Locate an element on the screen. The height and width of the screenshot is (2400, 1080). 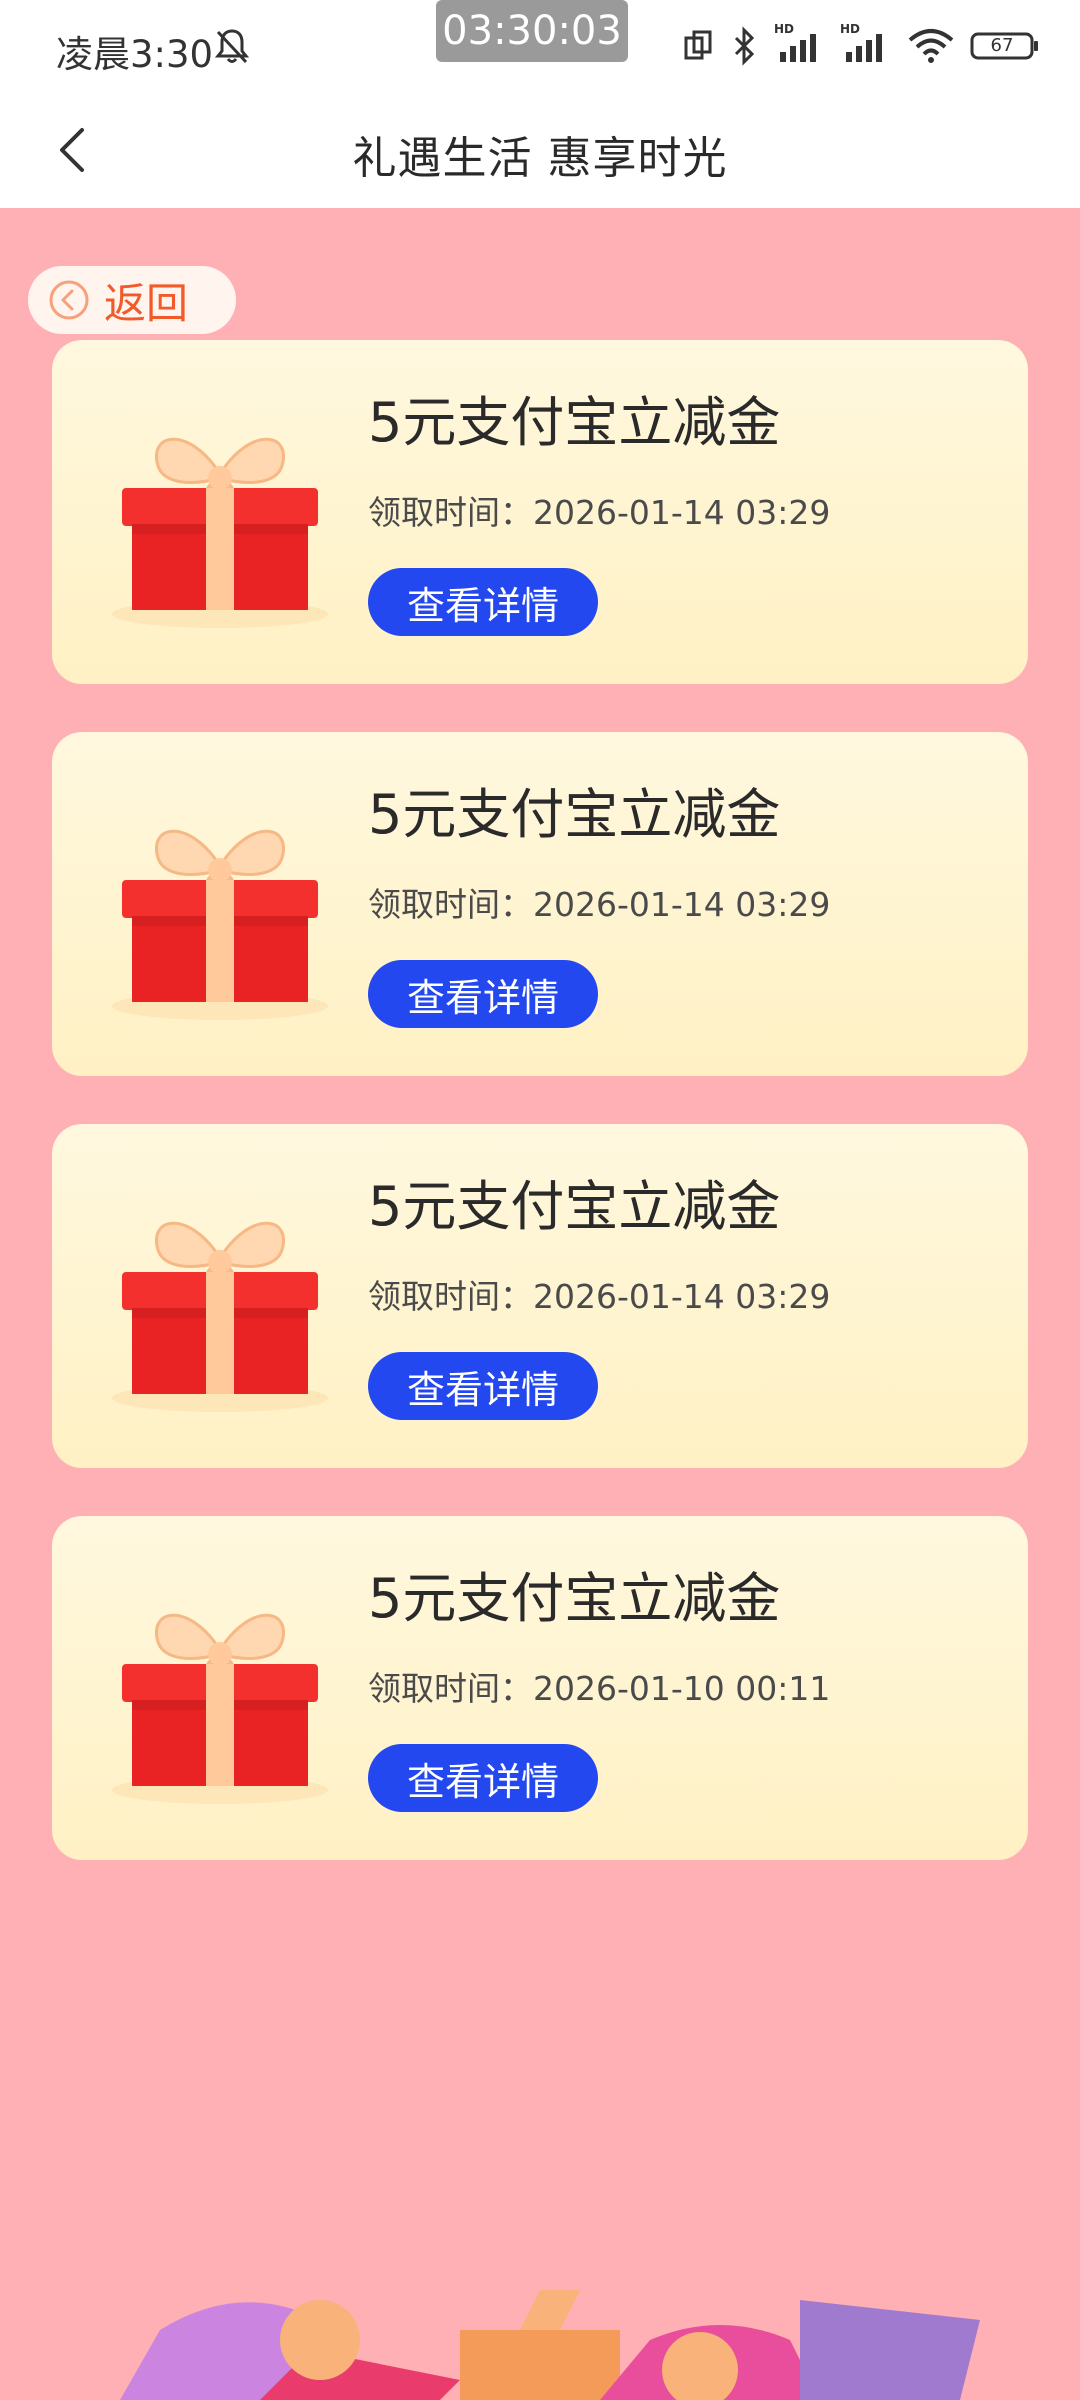
return-button: 返回 is located at coordinates (132, 300).